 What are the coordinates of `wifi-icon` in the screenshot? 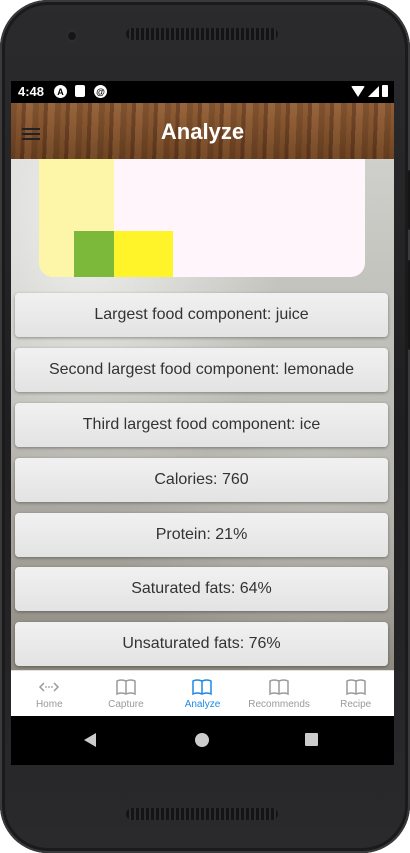 It's located at (358, 91).